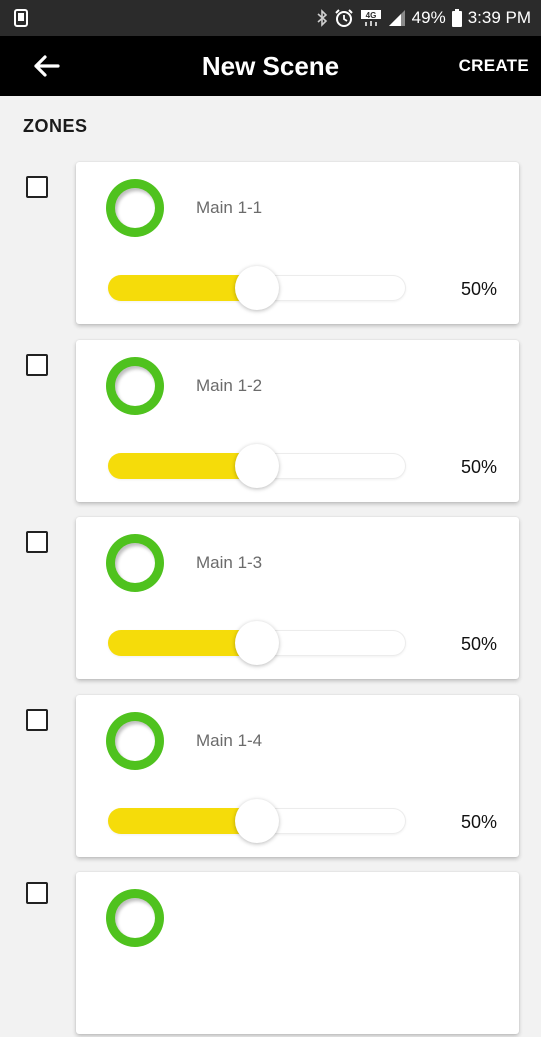  What do you see at coordinates (494, 66) in the screenshot?
I see `create-button: CREATE` at bounding box center [494, 66].